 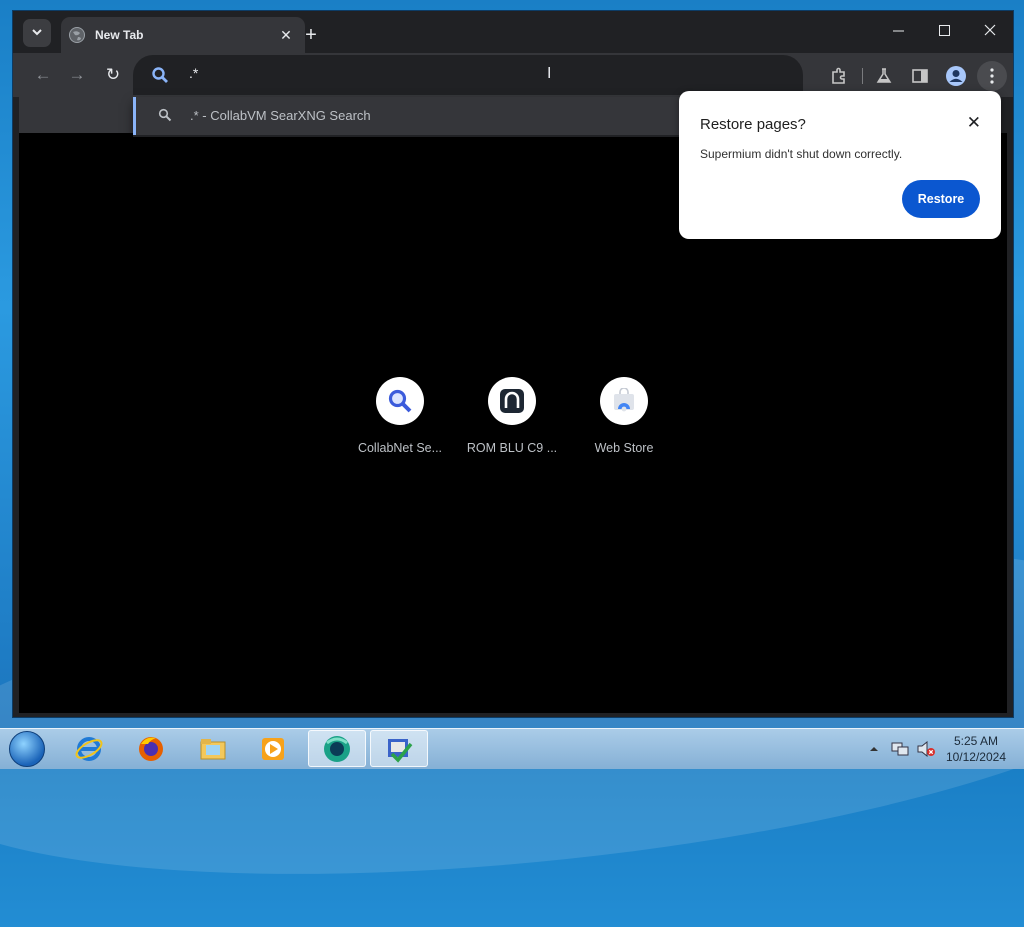 What do you see at coordinates (183, 35) in the screenshot?
I see `tab-new-tab: New Tab ✕` at bounding box center [183, 35].